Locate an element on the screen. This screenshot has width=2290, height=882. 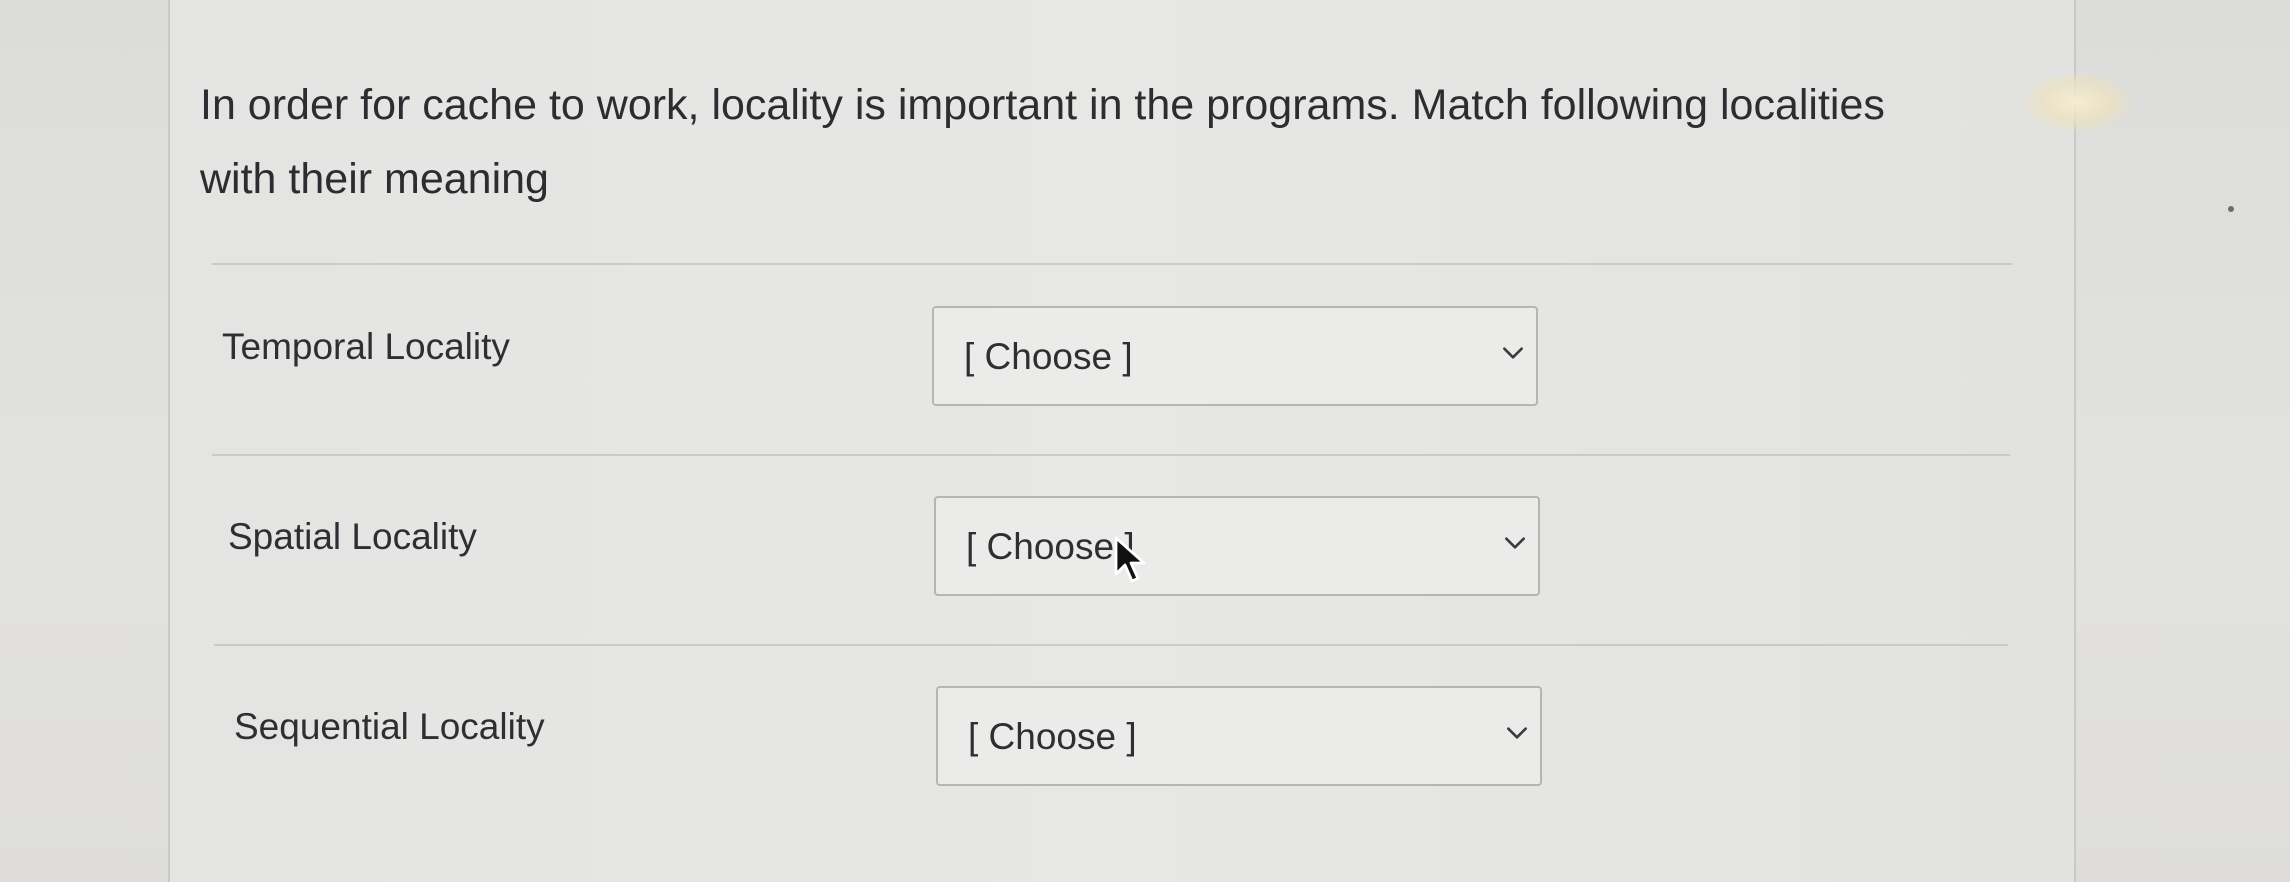
spatial-locality-label: Spatial Locality is located at coordinates (352, 536).